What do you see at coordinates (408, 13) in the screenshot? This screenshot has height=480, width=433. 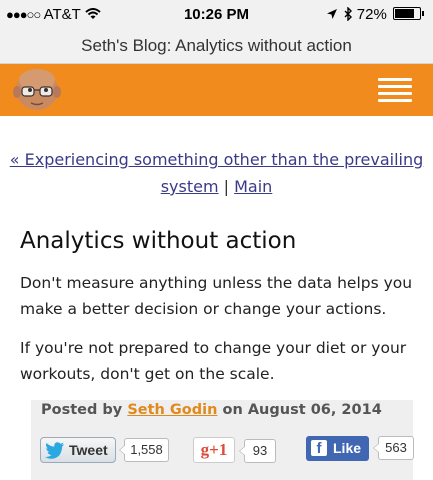 I see `battery-icon` at bounding box center [408, 13].